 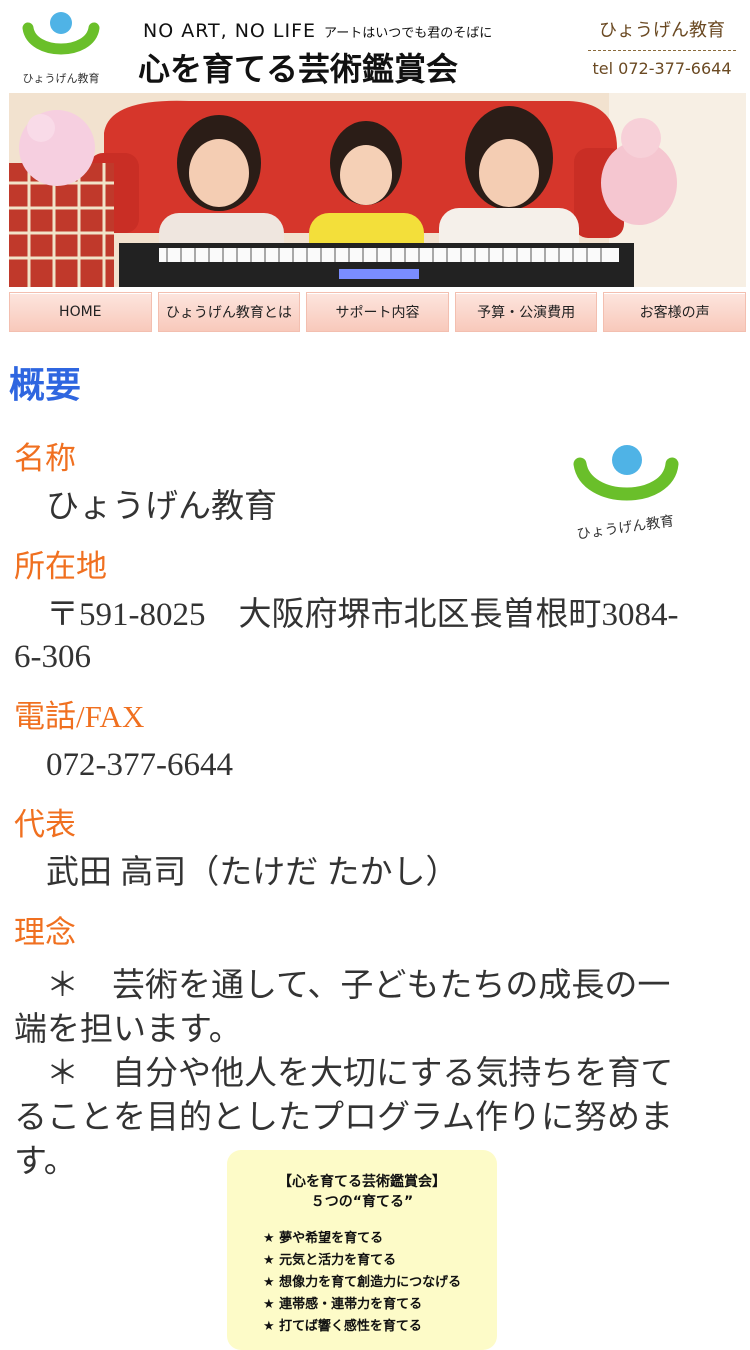 I want to click on address-value: 〒591-8025 大阪府堺市北区長曽根町3084-6-306, so click(x=346, y=636).